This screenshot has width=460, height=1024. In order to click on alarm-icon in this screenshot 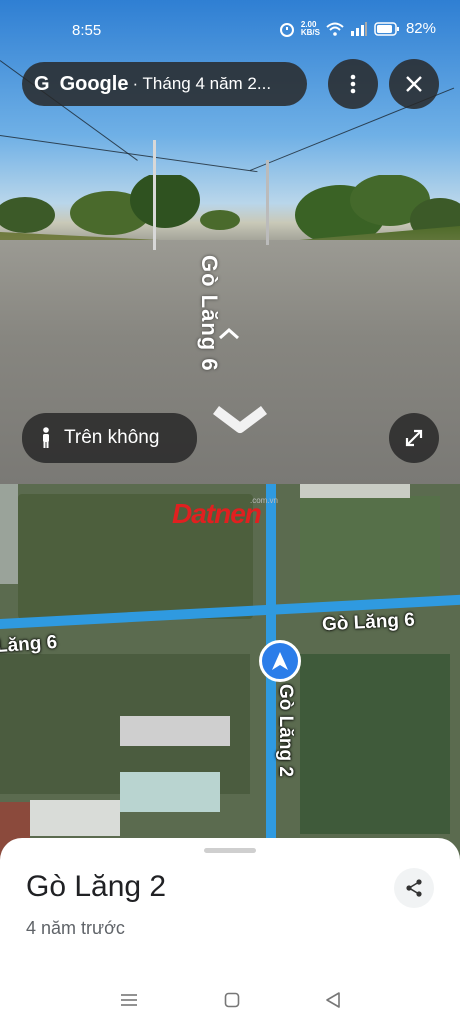, I will do `click(286, 29)`.